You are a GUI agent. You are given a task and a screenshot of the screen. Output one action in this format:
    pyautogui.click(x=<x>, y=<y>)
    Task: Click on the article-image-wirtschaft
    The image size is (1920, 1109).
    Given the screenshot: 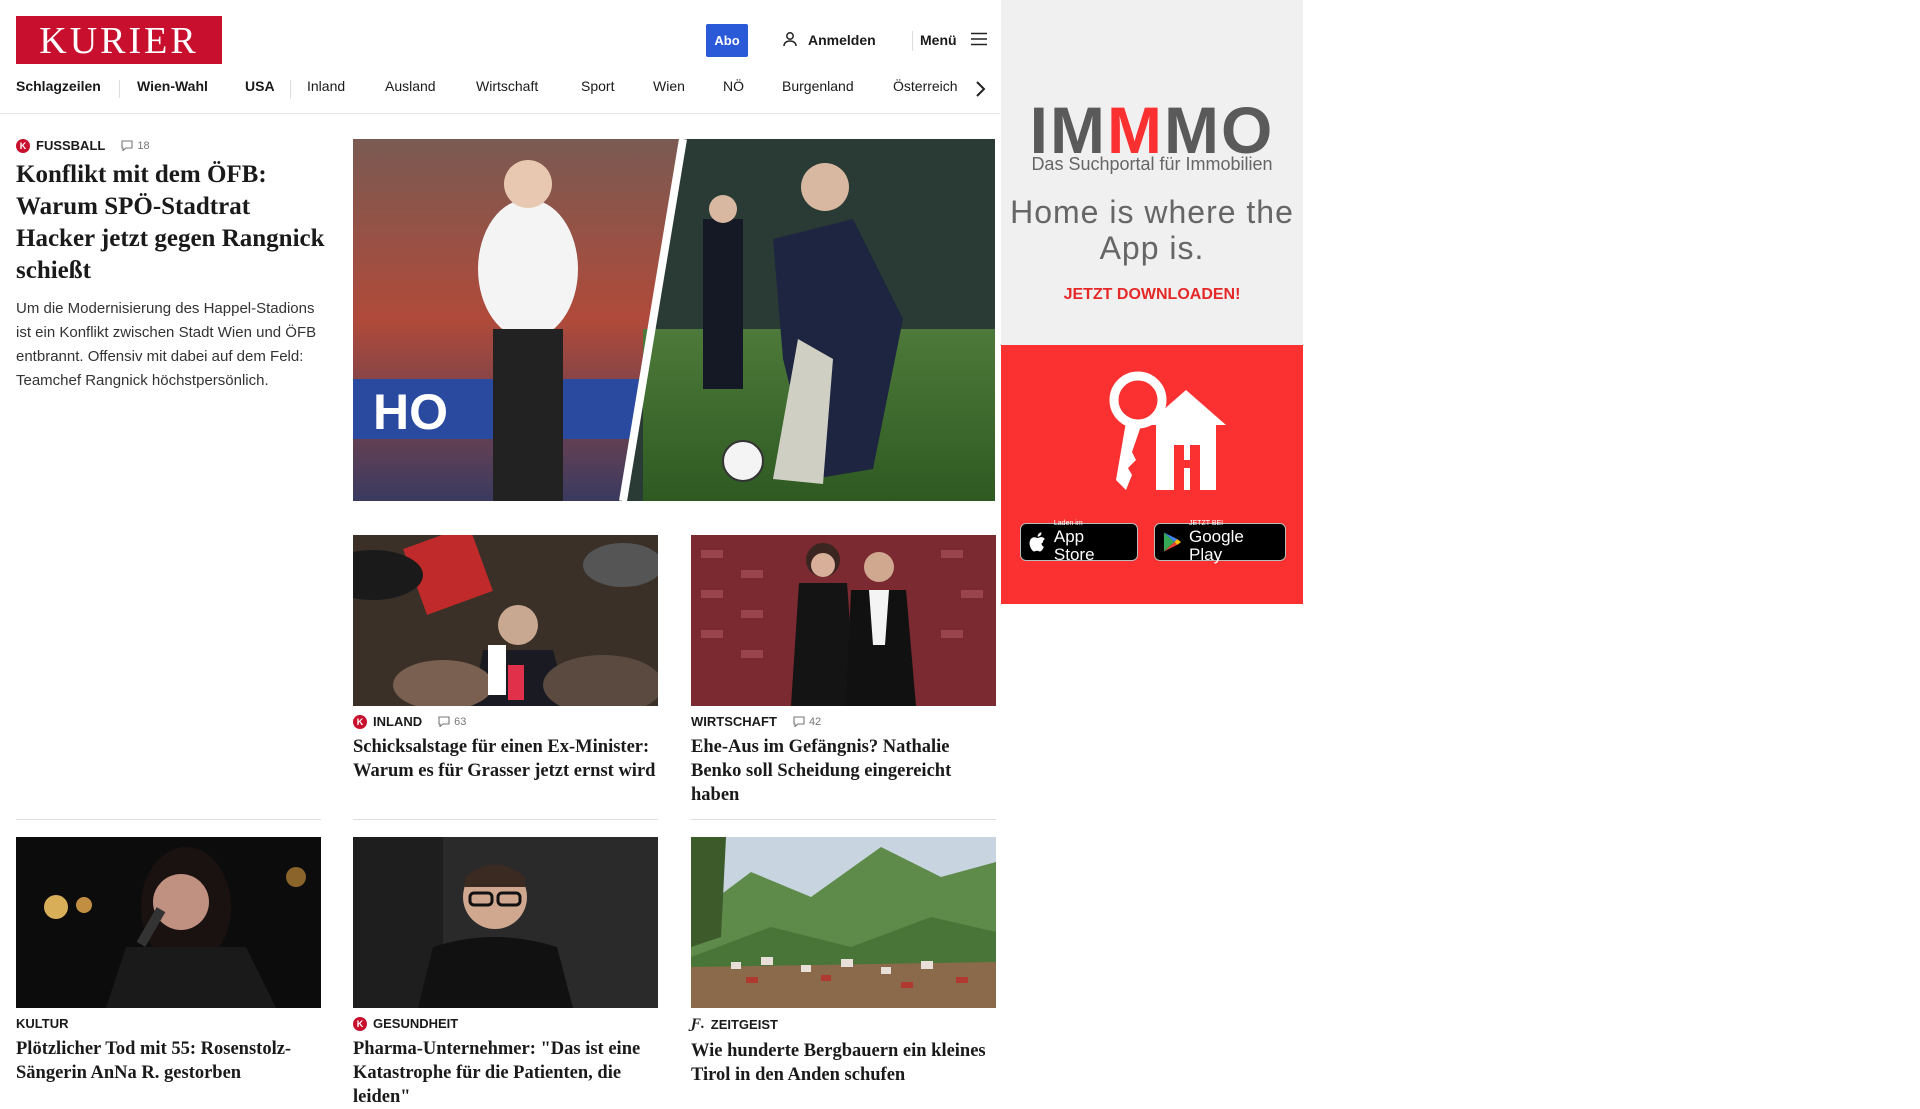 What is the action you would take?
    pyautogui.click(x=843, y=620)
    